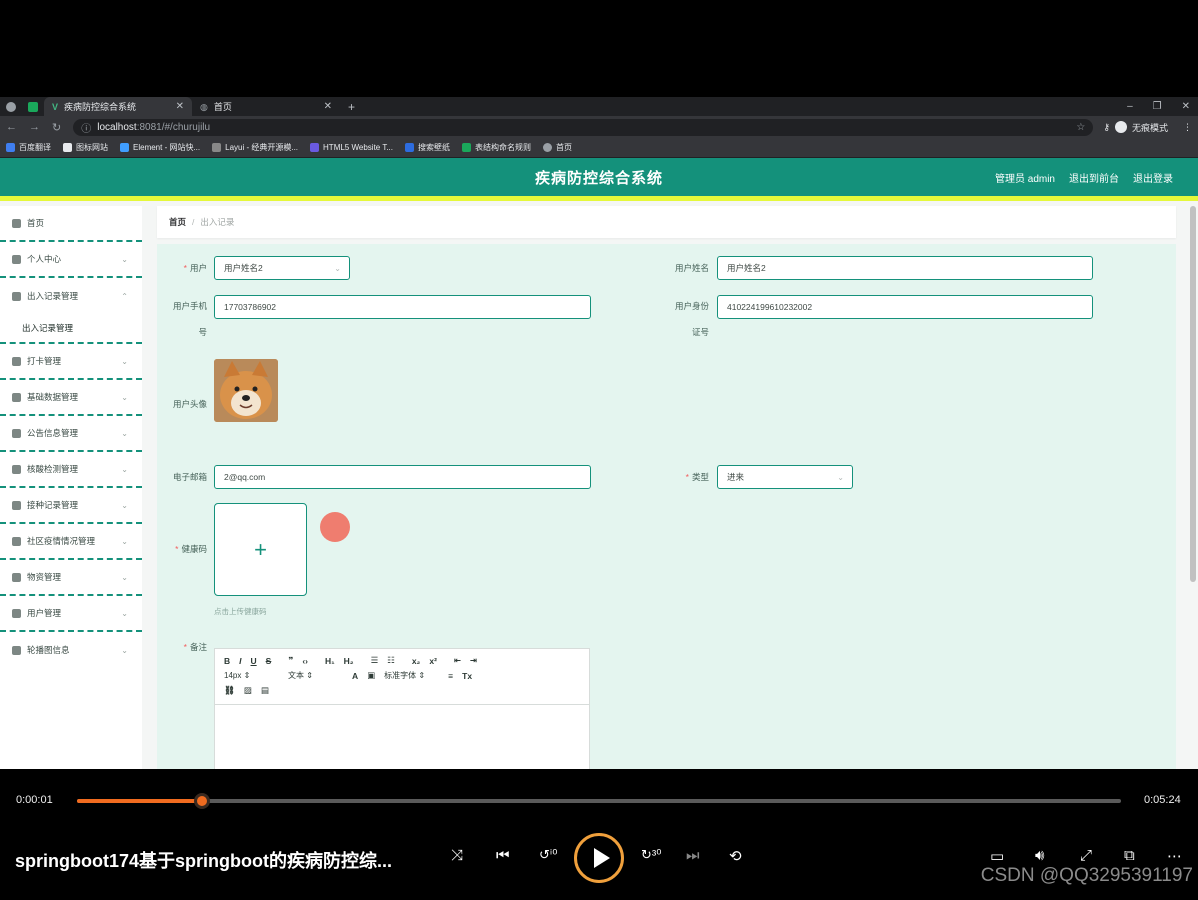  I want to click on reload-icon: ↻, so click(56, 127).